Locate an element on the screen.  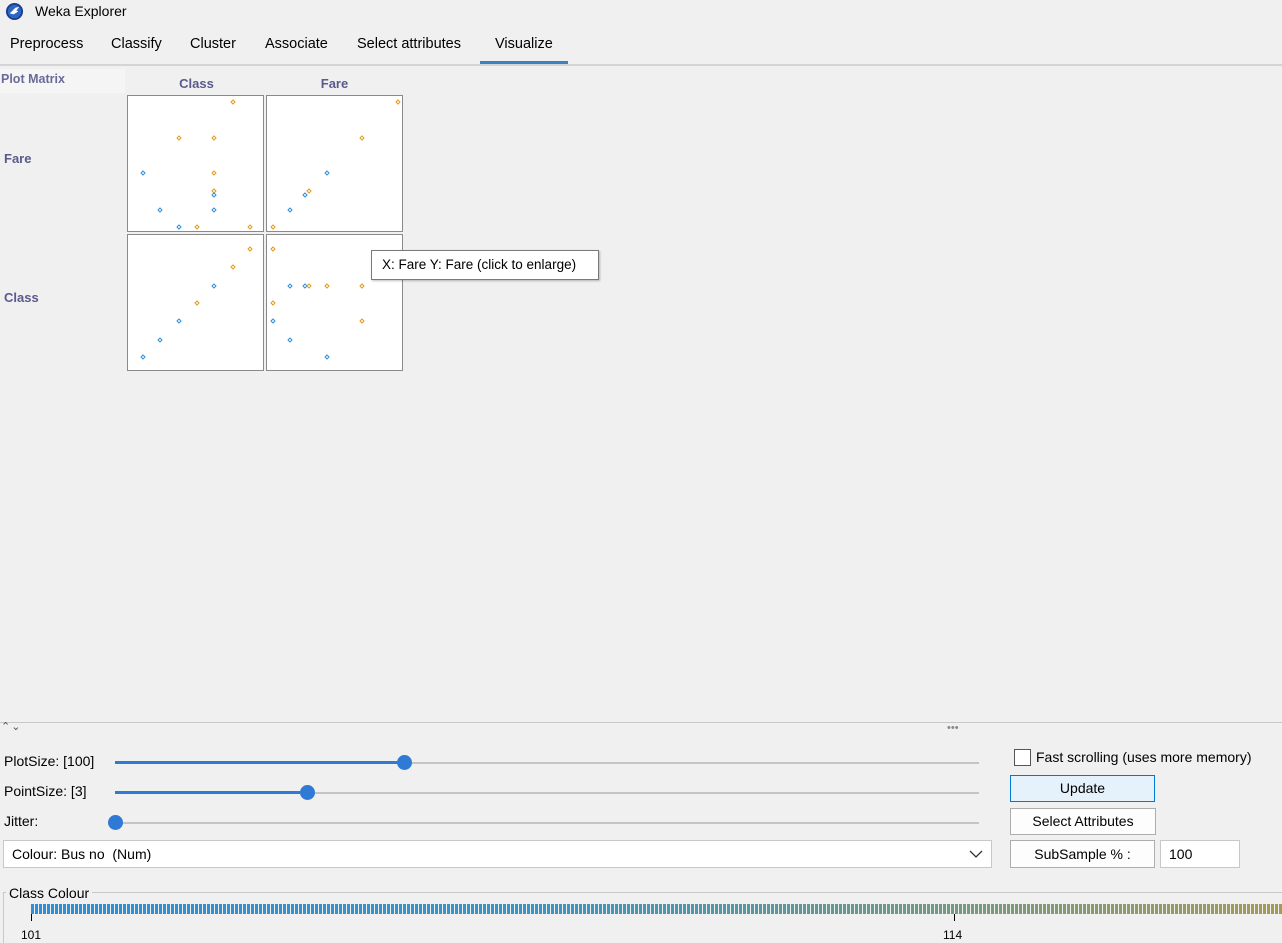
scatter-plot-class-fare is located at coordinates (196, 164).